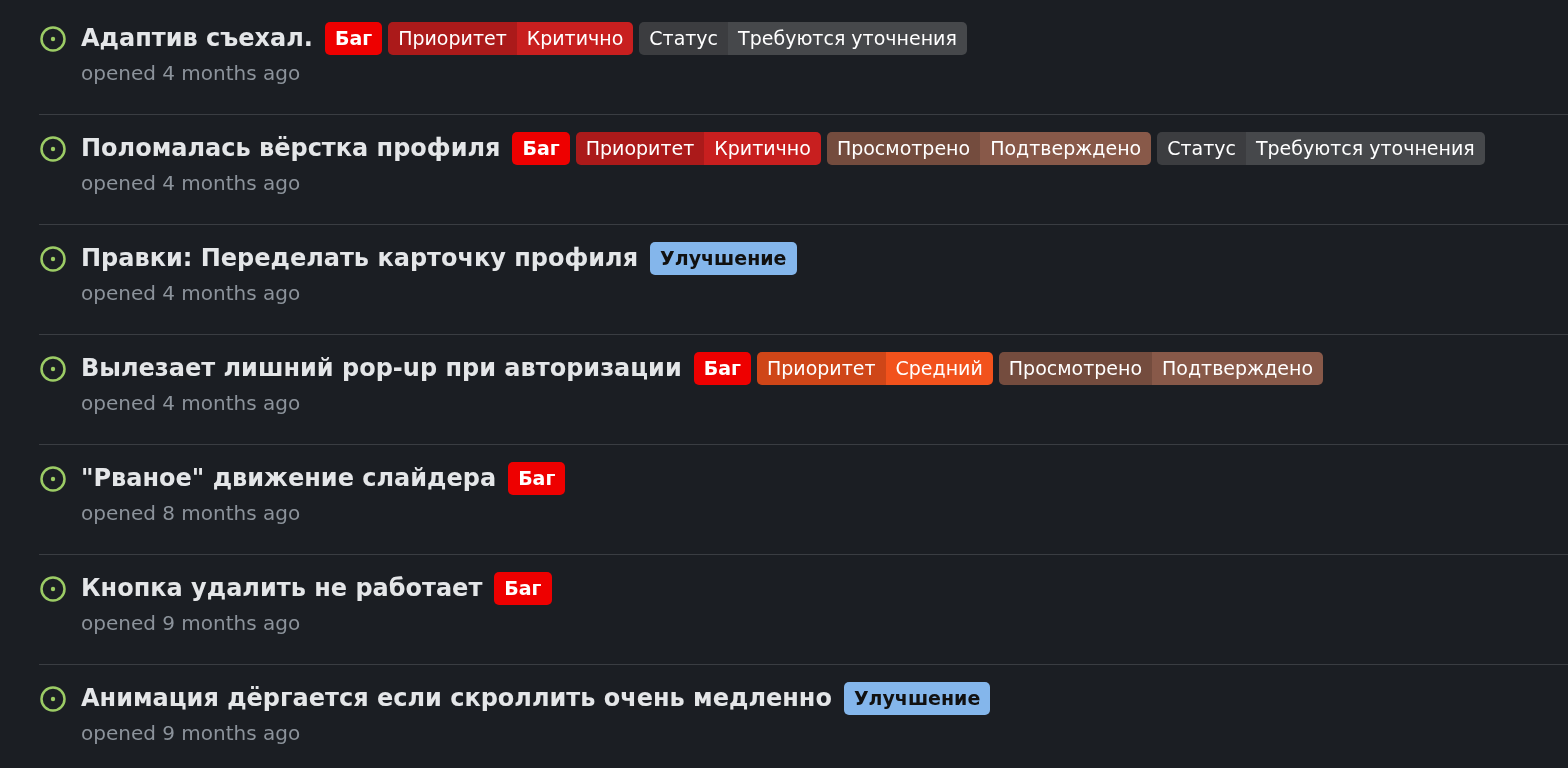 The height and width of the screenshot is (768, 1568). I want to click on issue-title: Адаптив съехал., so click(197, 38).